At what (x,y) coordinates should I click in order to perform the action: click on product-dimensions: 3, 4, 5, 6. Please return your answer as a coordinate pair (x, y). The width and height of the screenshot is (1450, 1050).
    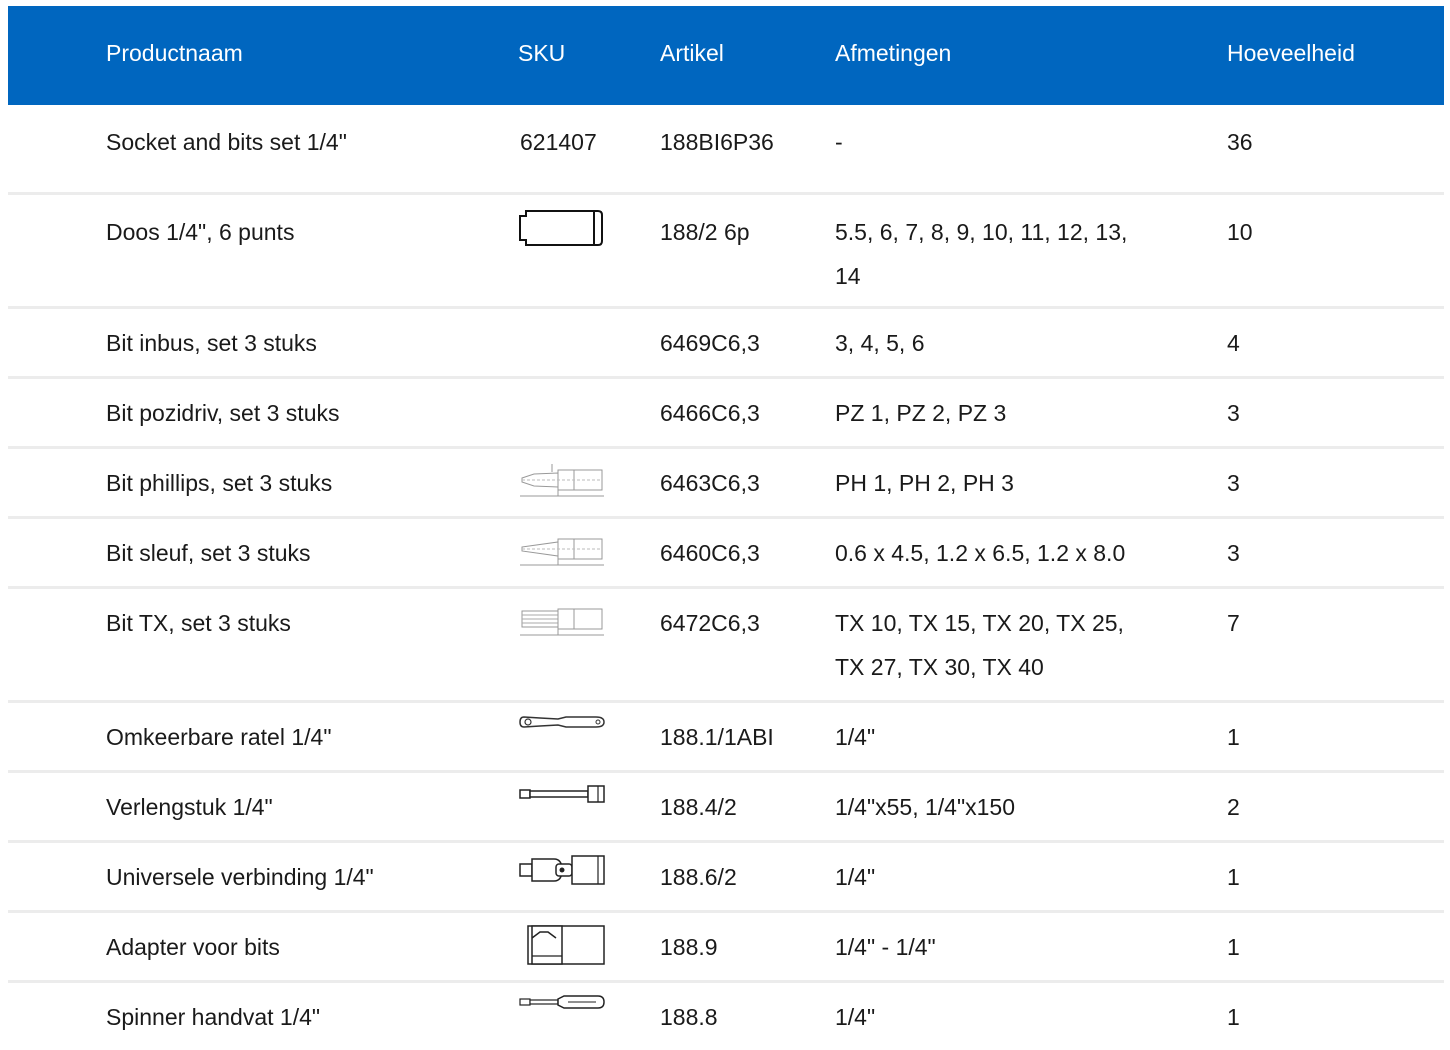
    Looking at the image, I should click on (880, 343).